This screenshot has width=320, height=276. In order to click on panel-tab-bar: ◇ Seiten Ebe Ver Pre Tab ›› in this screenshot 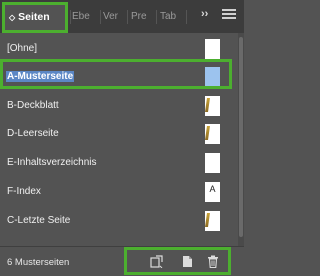, I will do `click(122, 16)`.